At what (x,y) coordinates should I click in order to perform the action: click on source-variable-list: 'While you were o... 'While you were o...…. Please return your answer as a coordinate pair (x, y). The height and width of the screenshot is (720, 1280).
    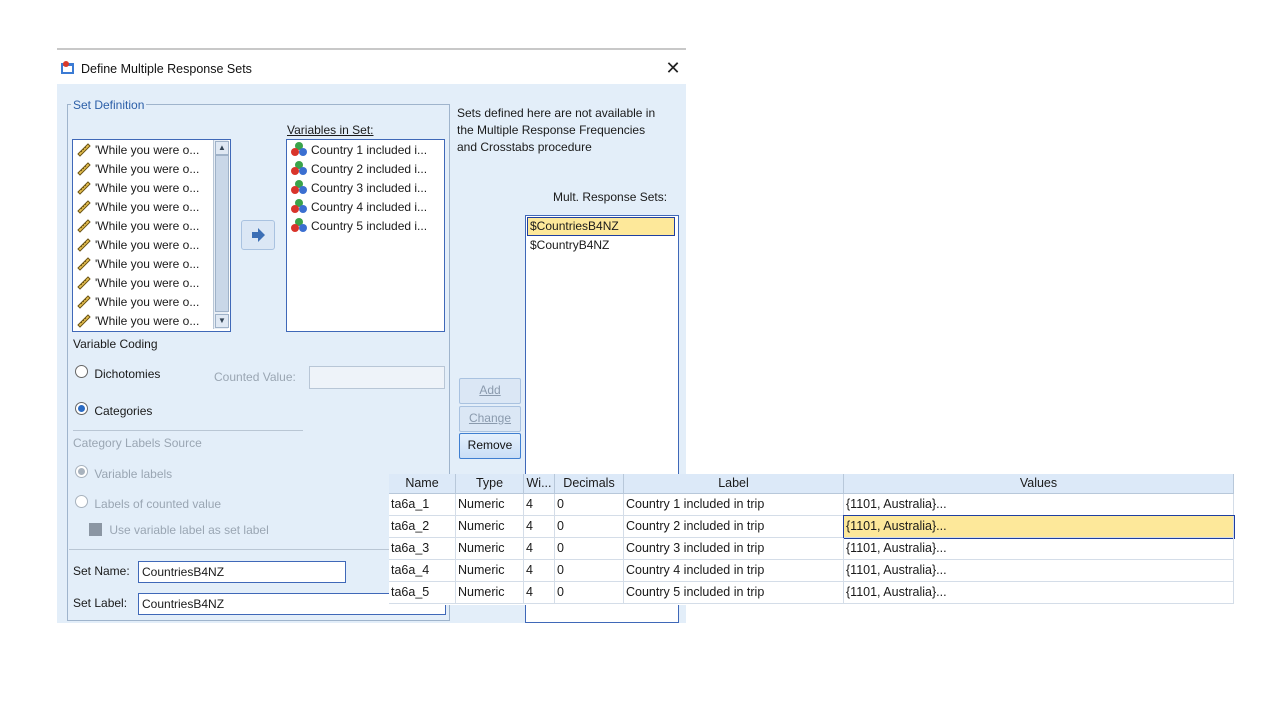
    Looking at the image, I should click on (151, 235).